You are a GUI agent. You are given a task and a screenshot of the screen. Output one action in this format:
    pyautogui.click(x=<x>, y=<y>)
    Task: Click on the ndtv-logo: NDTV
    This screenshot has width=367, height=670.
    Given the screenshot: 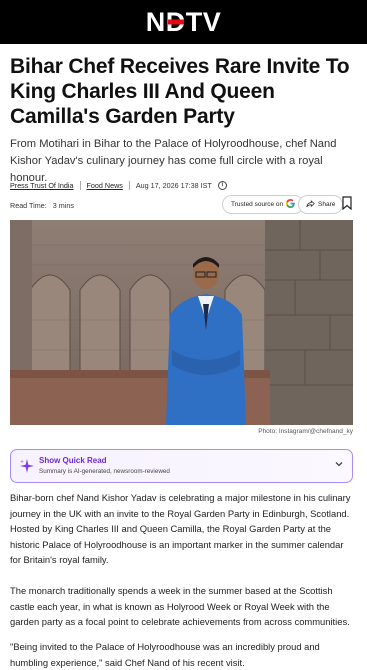 What is the action you would take?
    pyautogui.click(x=184, y=22)
    